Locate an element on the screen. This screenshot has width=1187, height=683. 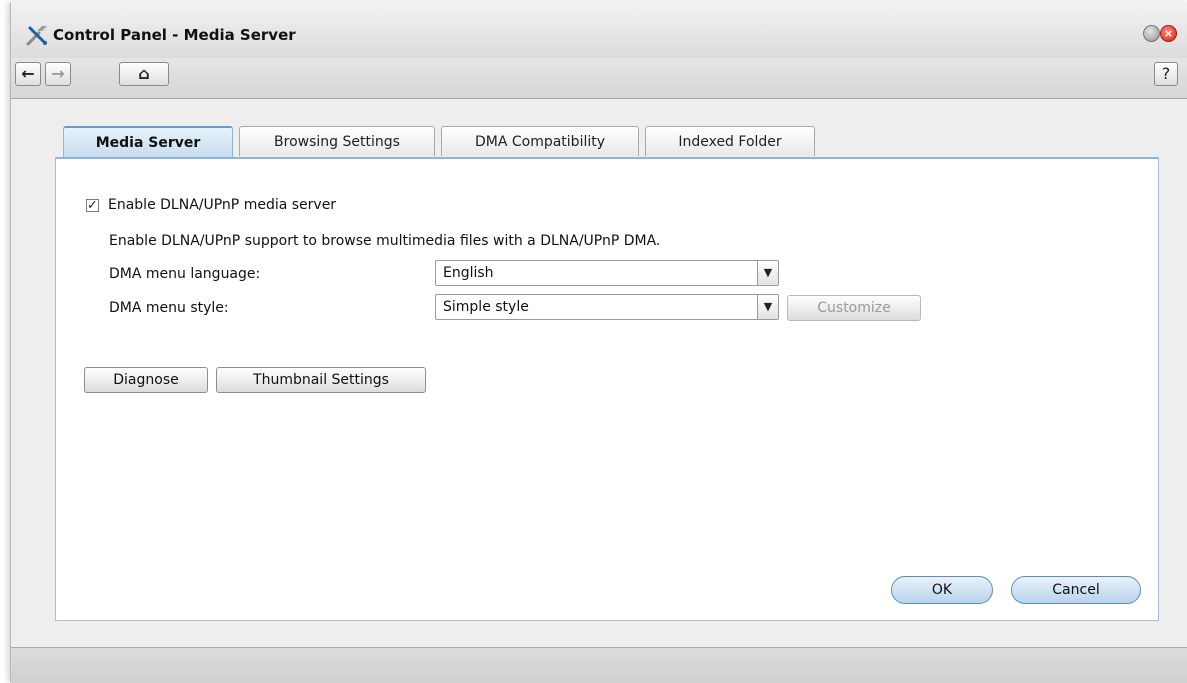
customize-button: Customize is located at coordinates (854, 308).